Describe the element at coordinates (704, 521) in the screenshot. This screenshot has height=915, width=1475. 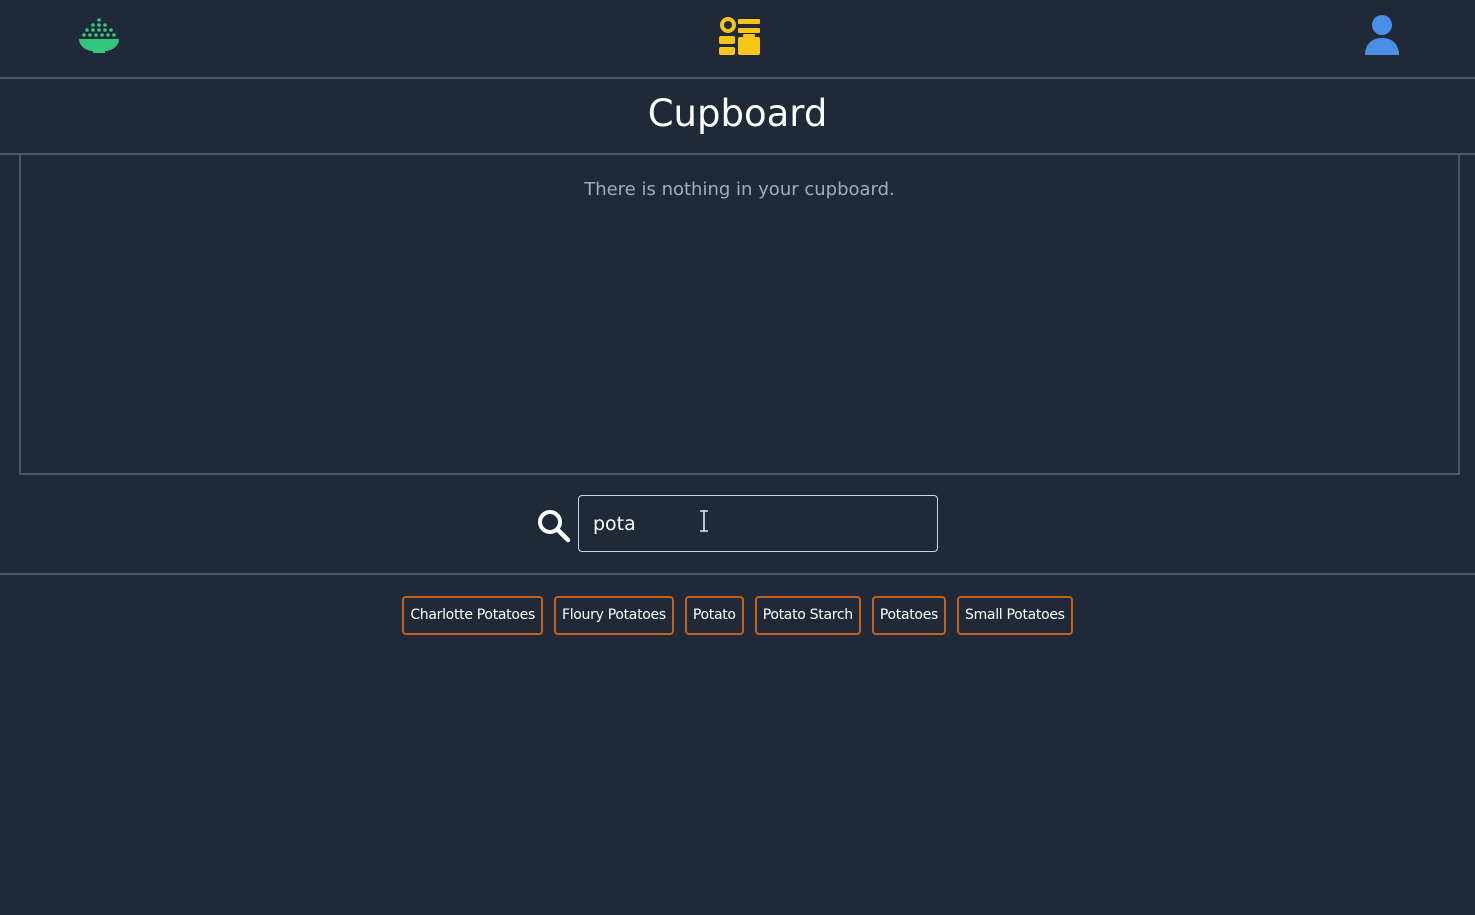
I see `text-cursor-icon` at that location.